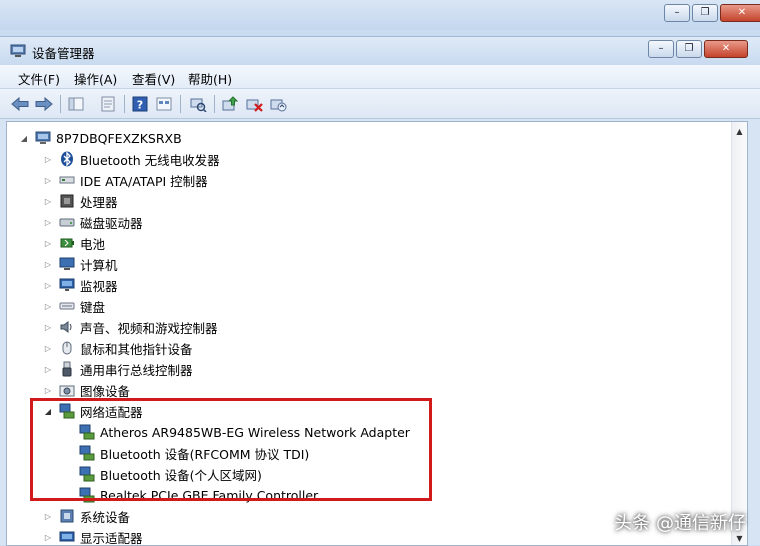  What do you see at coordinates (67, 285) in the screenshot?
I see `monitor-icon` at bounding box center [67, 285].